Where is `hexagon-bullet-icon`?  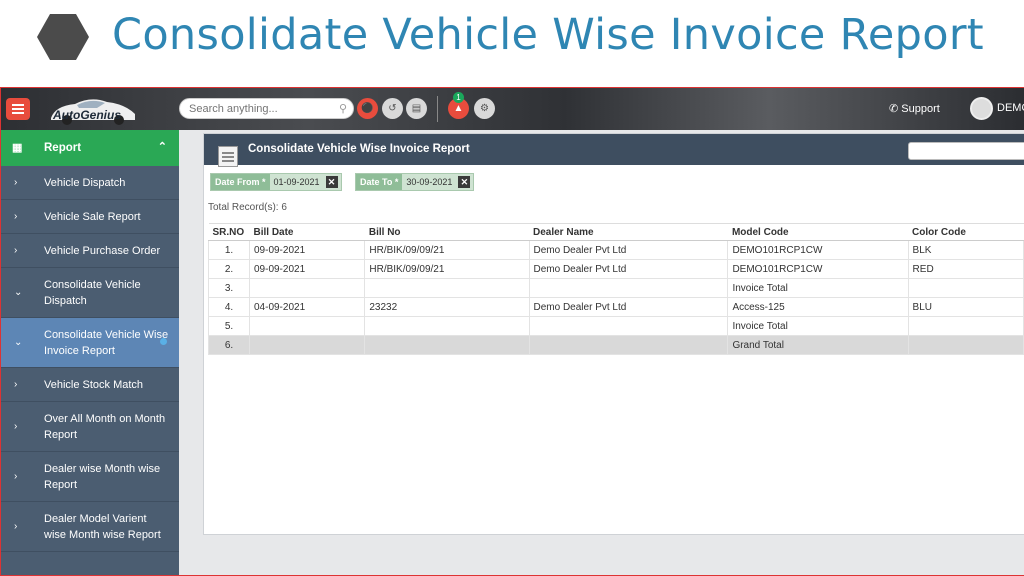 hexagon-bullet-icon is located at coordinates (63, 37).